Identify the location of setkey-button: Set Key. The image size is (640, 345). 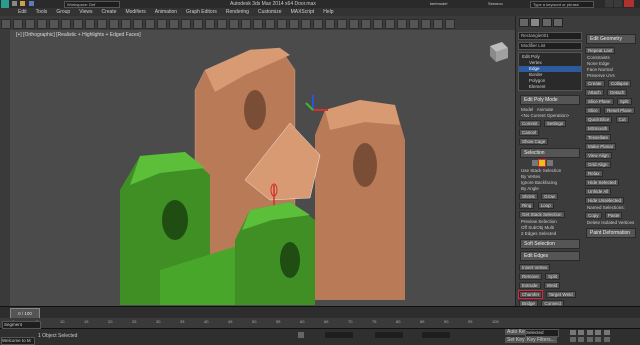
(516, 340).